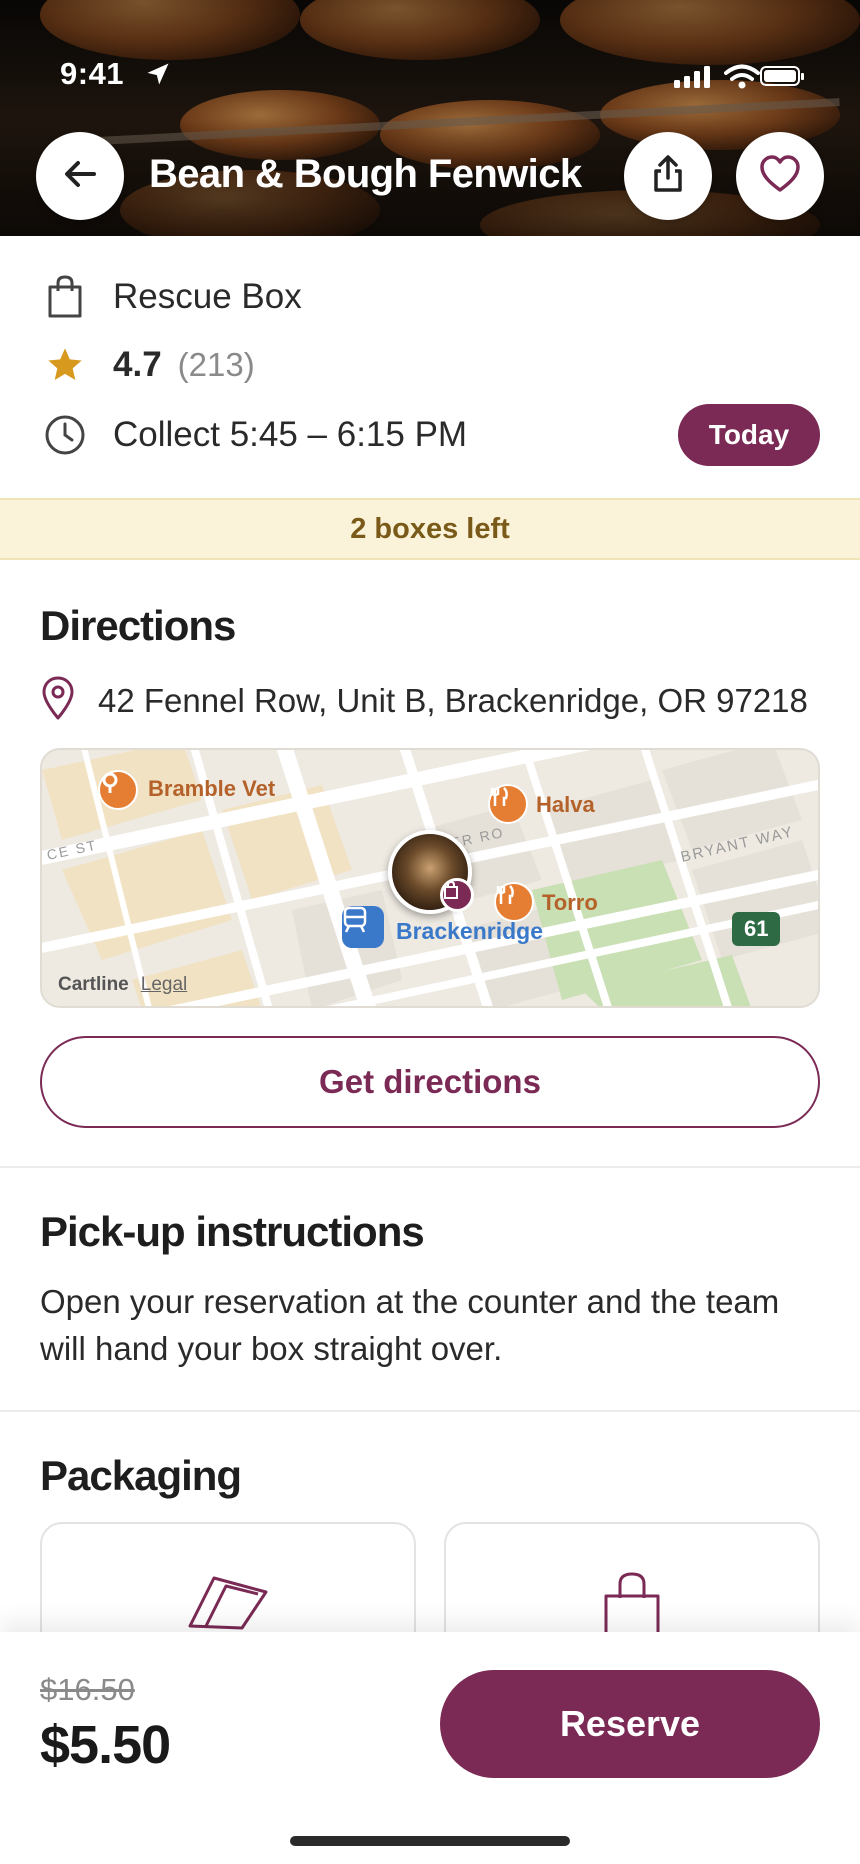 The width and height of the screenshot is (860, 1864). What do you see at coordinates (65, 435) in the screenshot?
I see `clock-icon` at bounding box center [65, 435].